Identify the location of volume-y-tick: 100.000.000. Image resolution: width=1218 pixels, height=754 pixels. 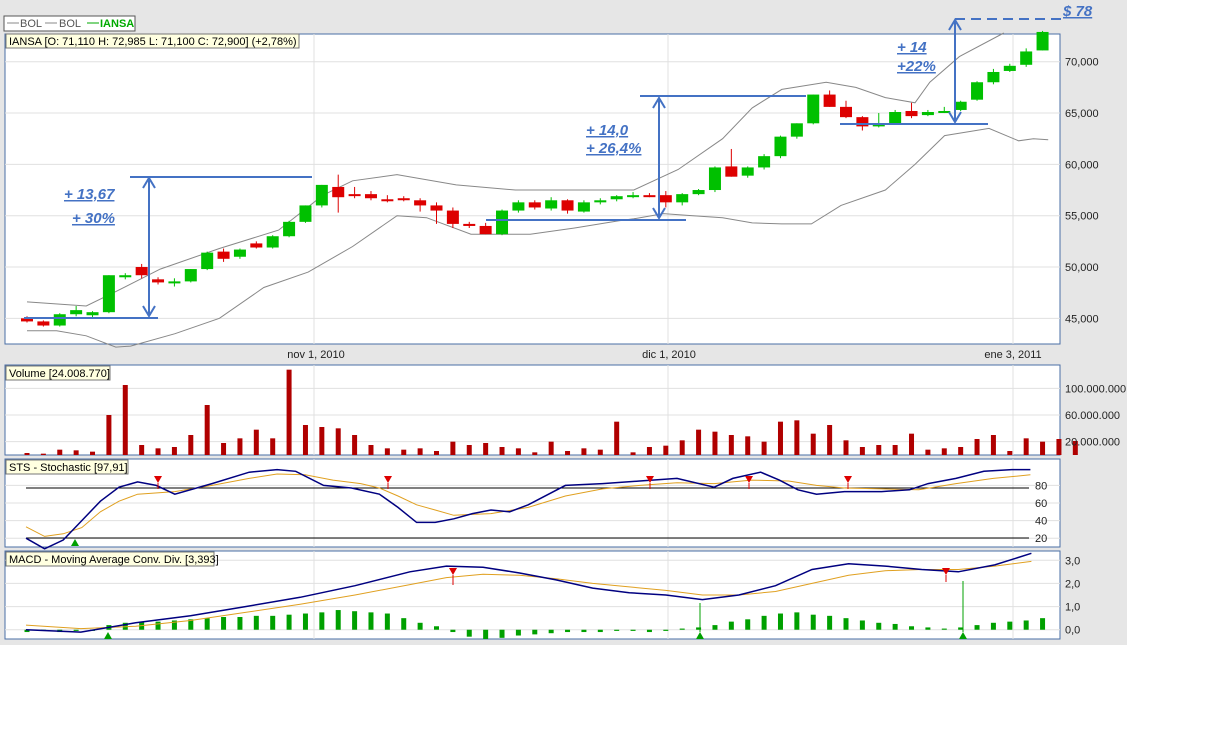
(1095, 389).